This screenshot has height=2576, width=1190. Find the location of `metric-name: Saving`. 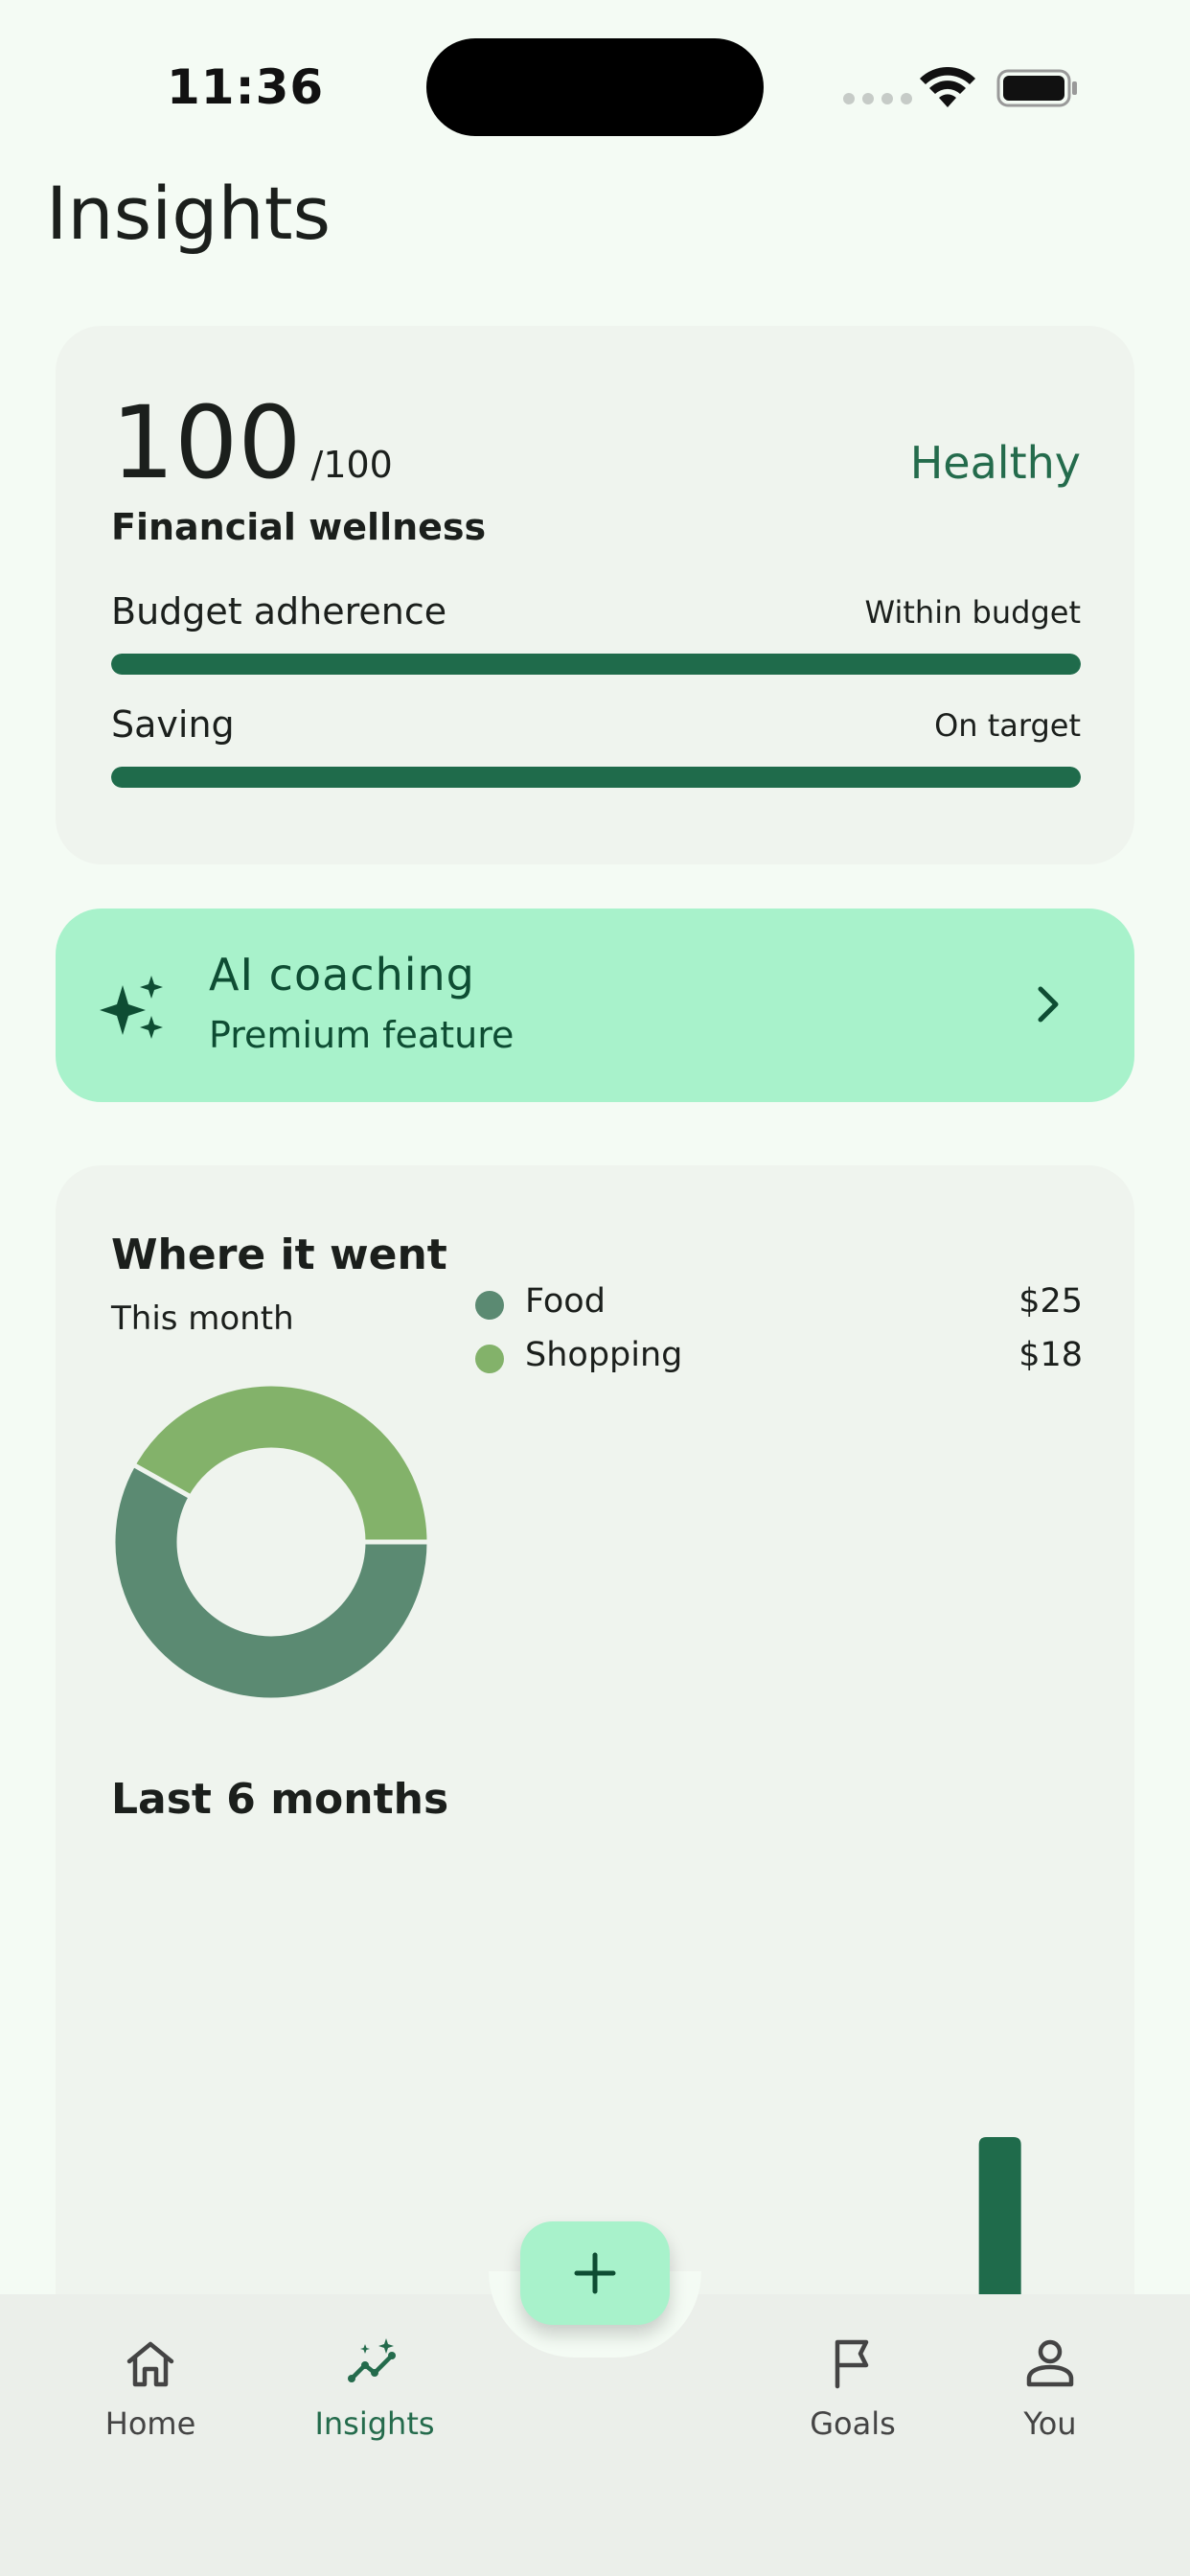

metric-name: Saving is located at coordinates (173, 724).